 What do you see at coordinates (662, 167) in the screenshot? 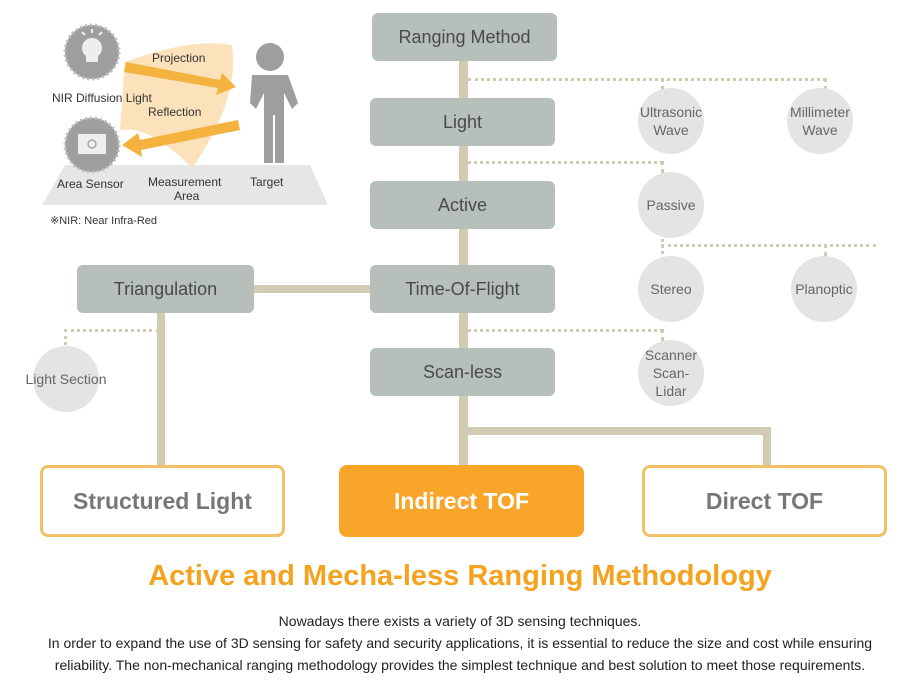
I see `dotted-drop-passive` at bounding box center [662, 167].